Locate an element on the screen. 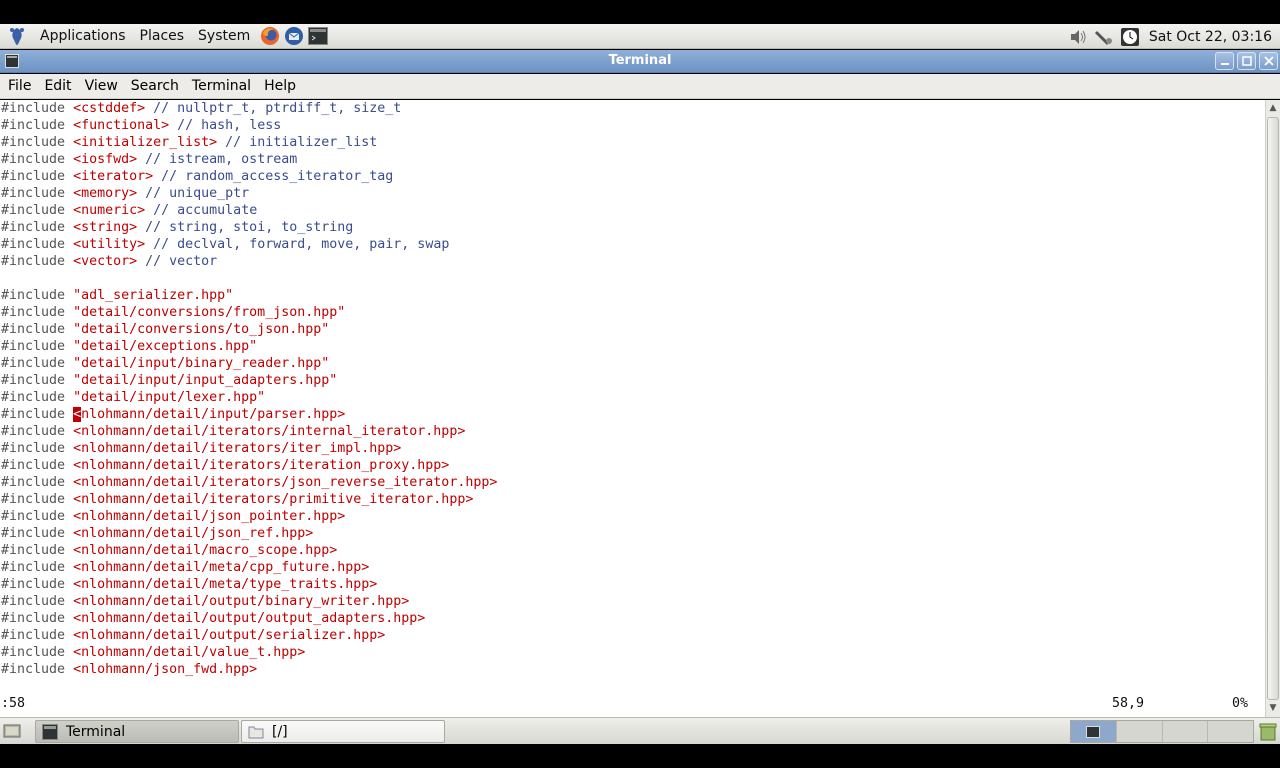 The image size is (1280, 768). close-button is located at coordinates (1268, 61).